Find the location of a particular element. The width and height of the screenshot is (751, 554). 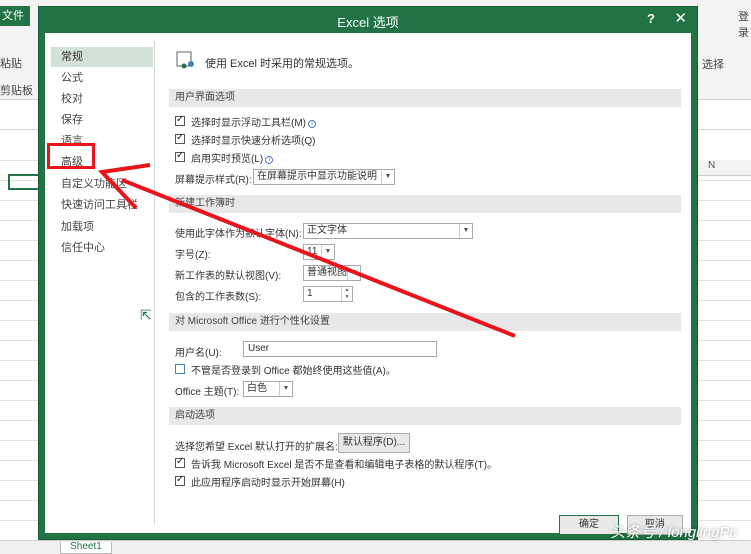

nav-item-save: 保存 is located at coordinates (102, 120).